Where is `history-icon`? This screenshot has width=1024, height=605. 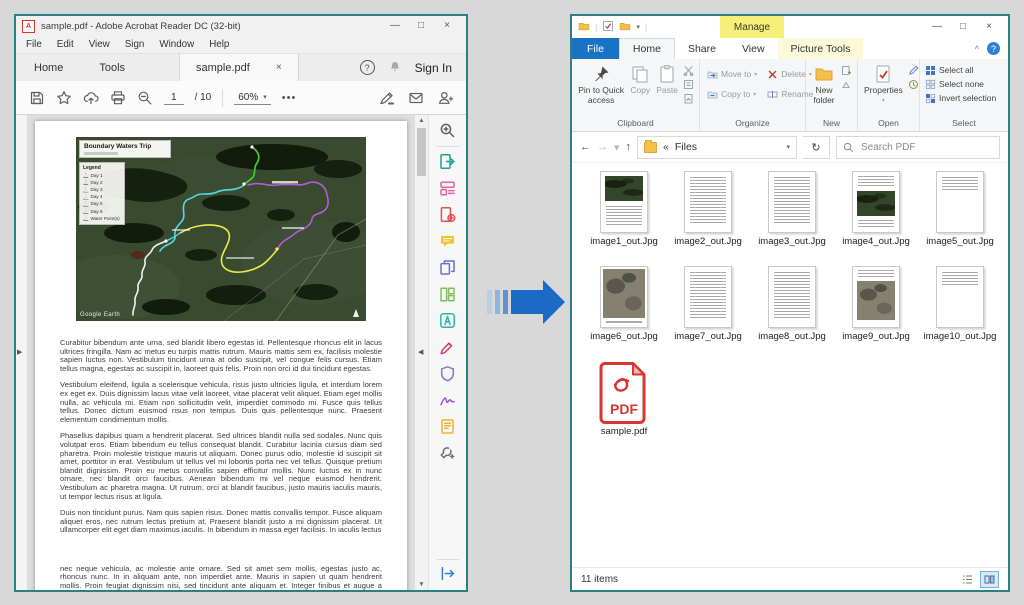
history-icon is located at coordinates (913, 84).